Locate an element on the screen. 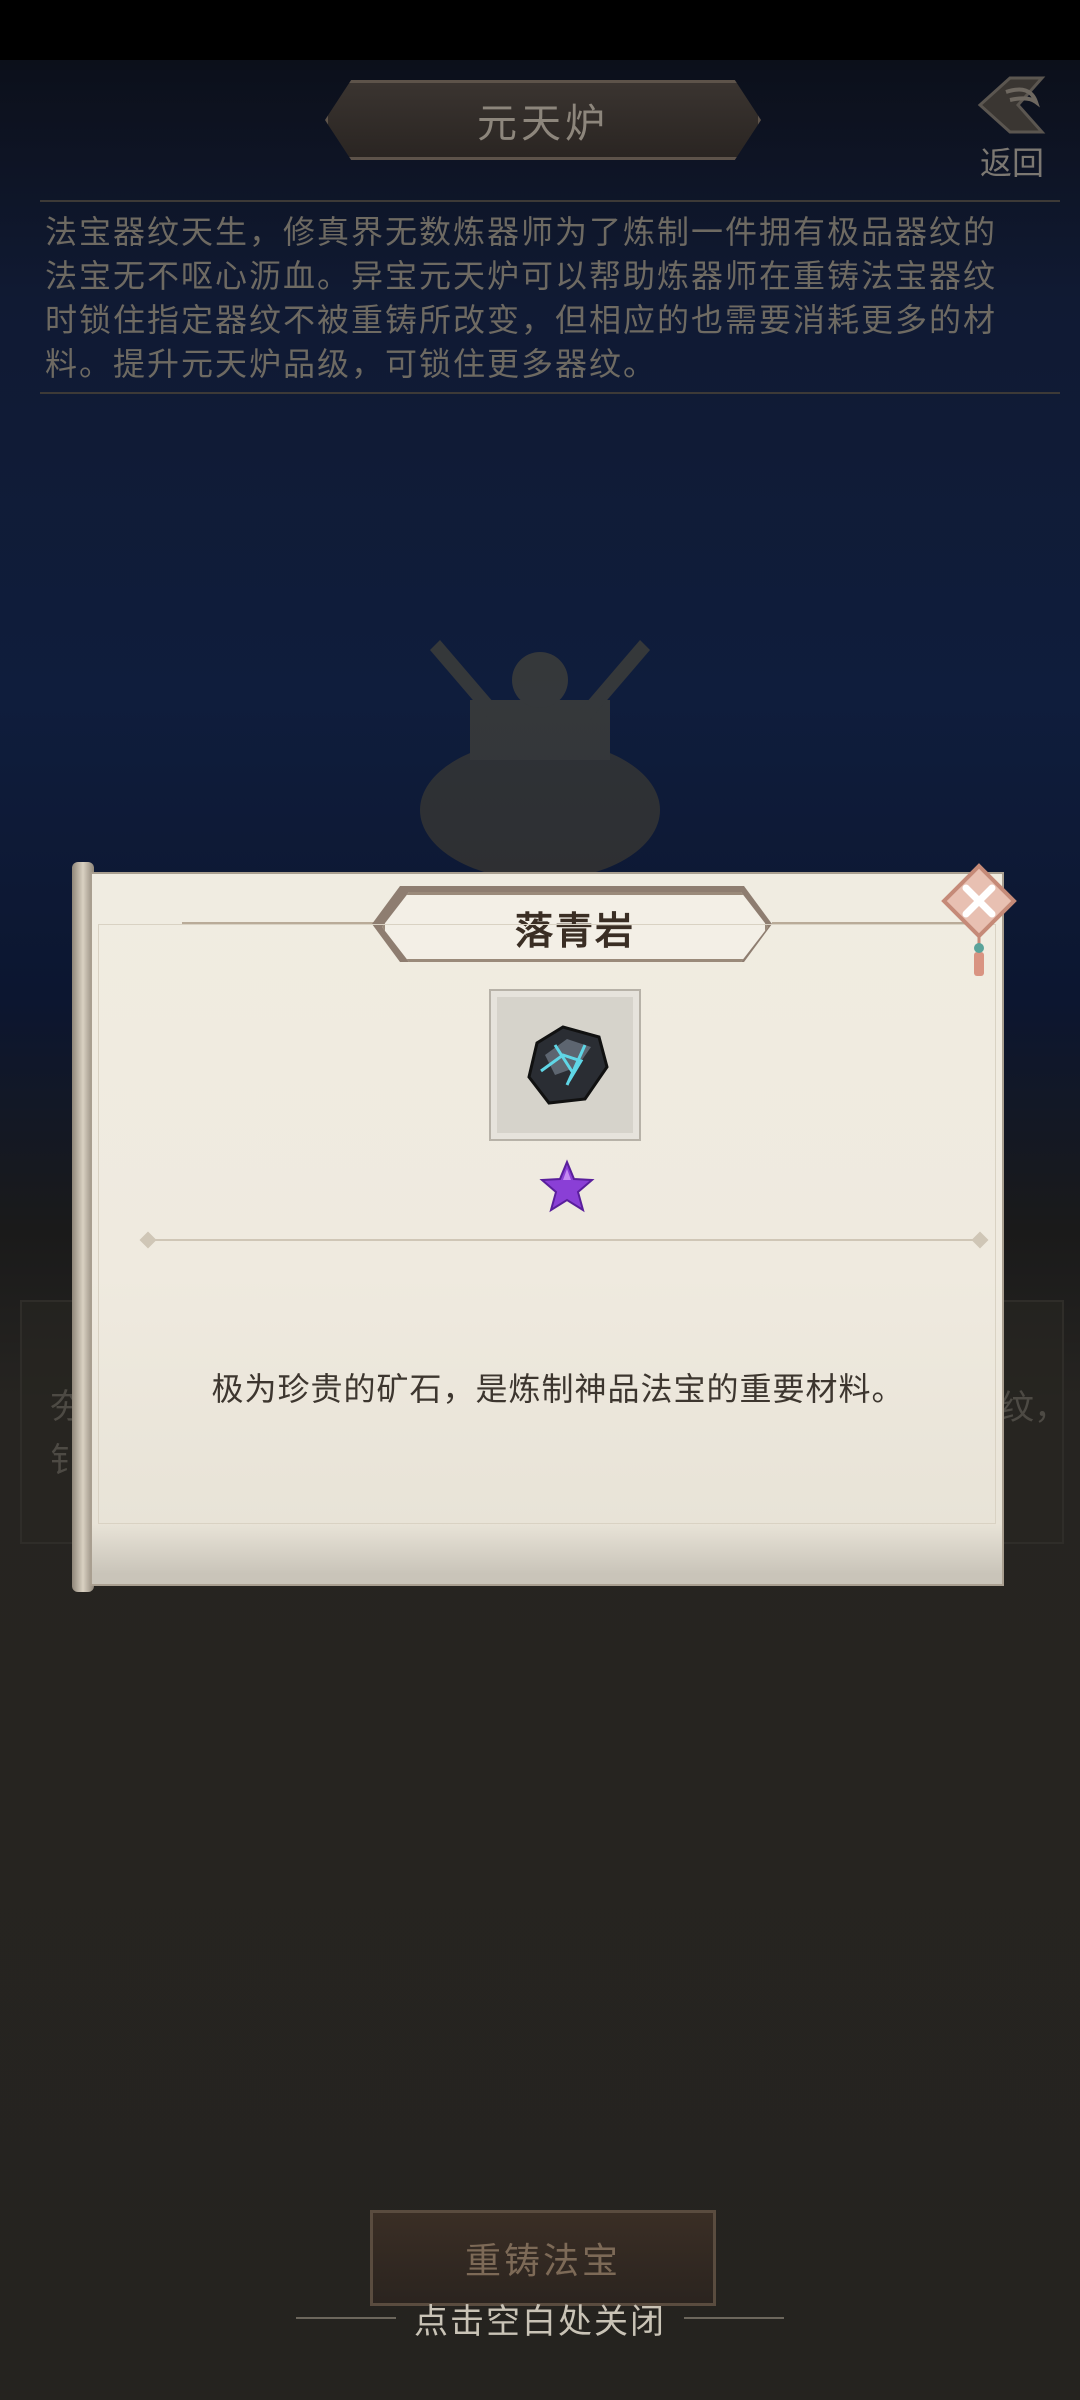  banner-line-left is located at coordinates (282, 923).